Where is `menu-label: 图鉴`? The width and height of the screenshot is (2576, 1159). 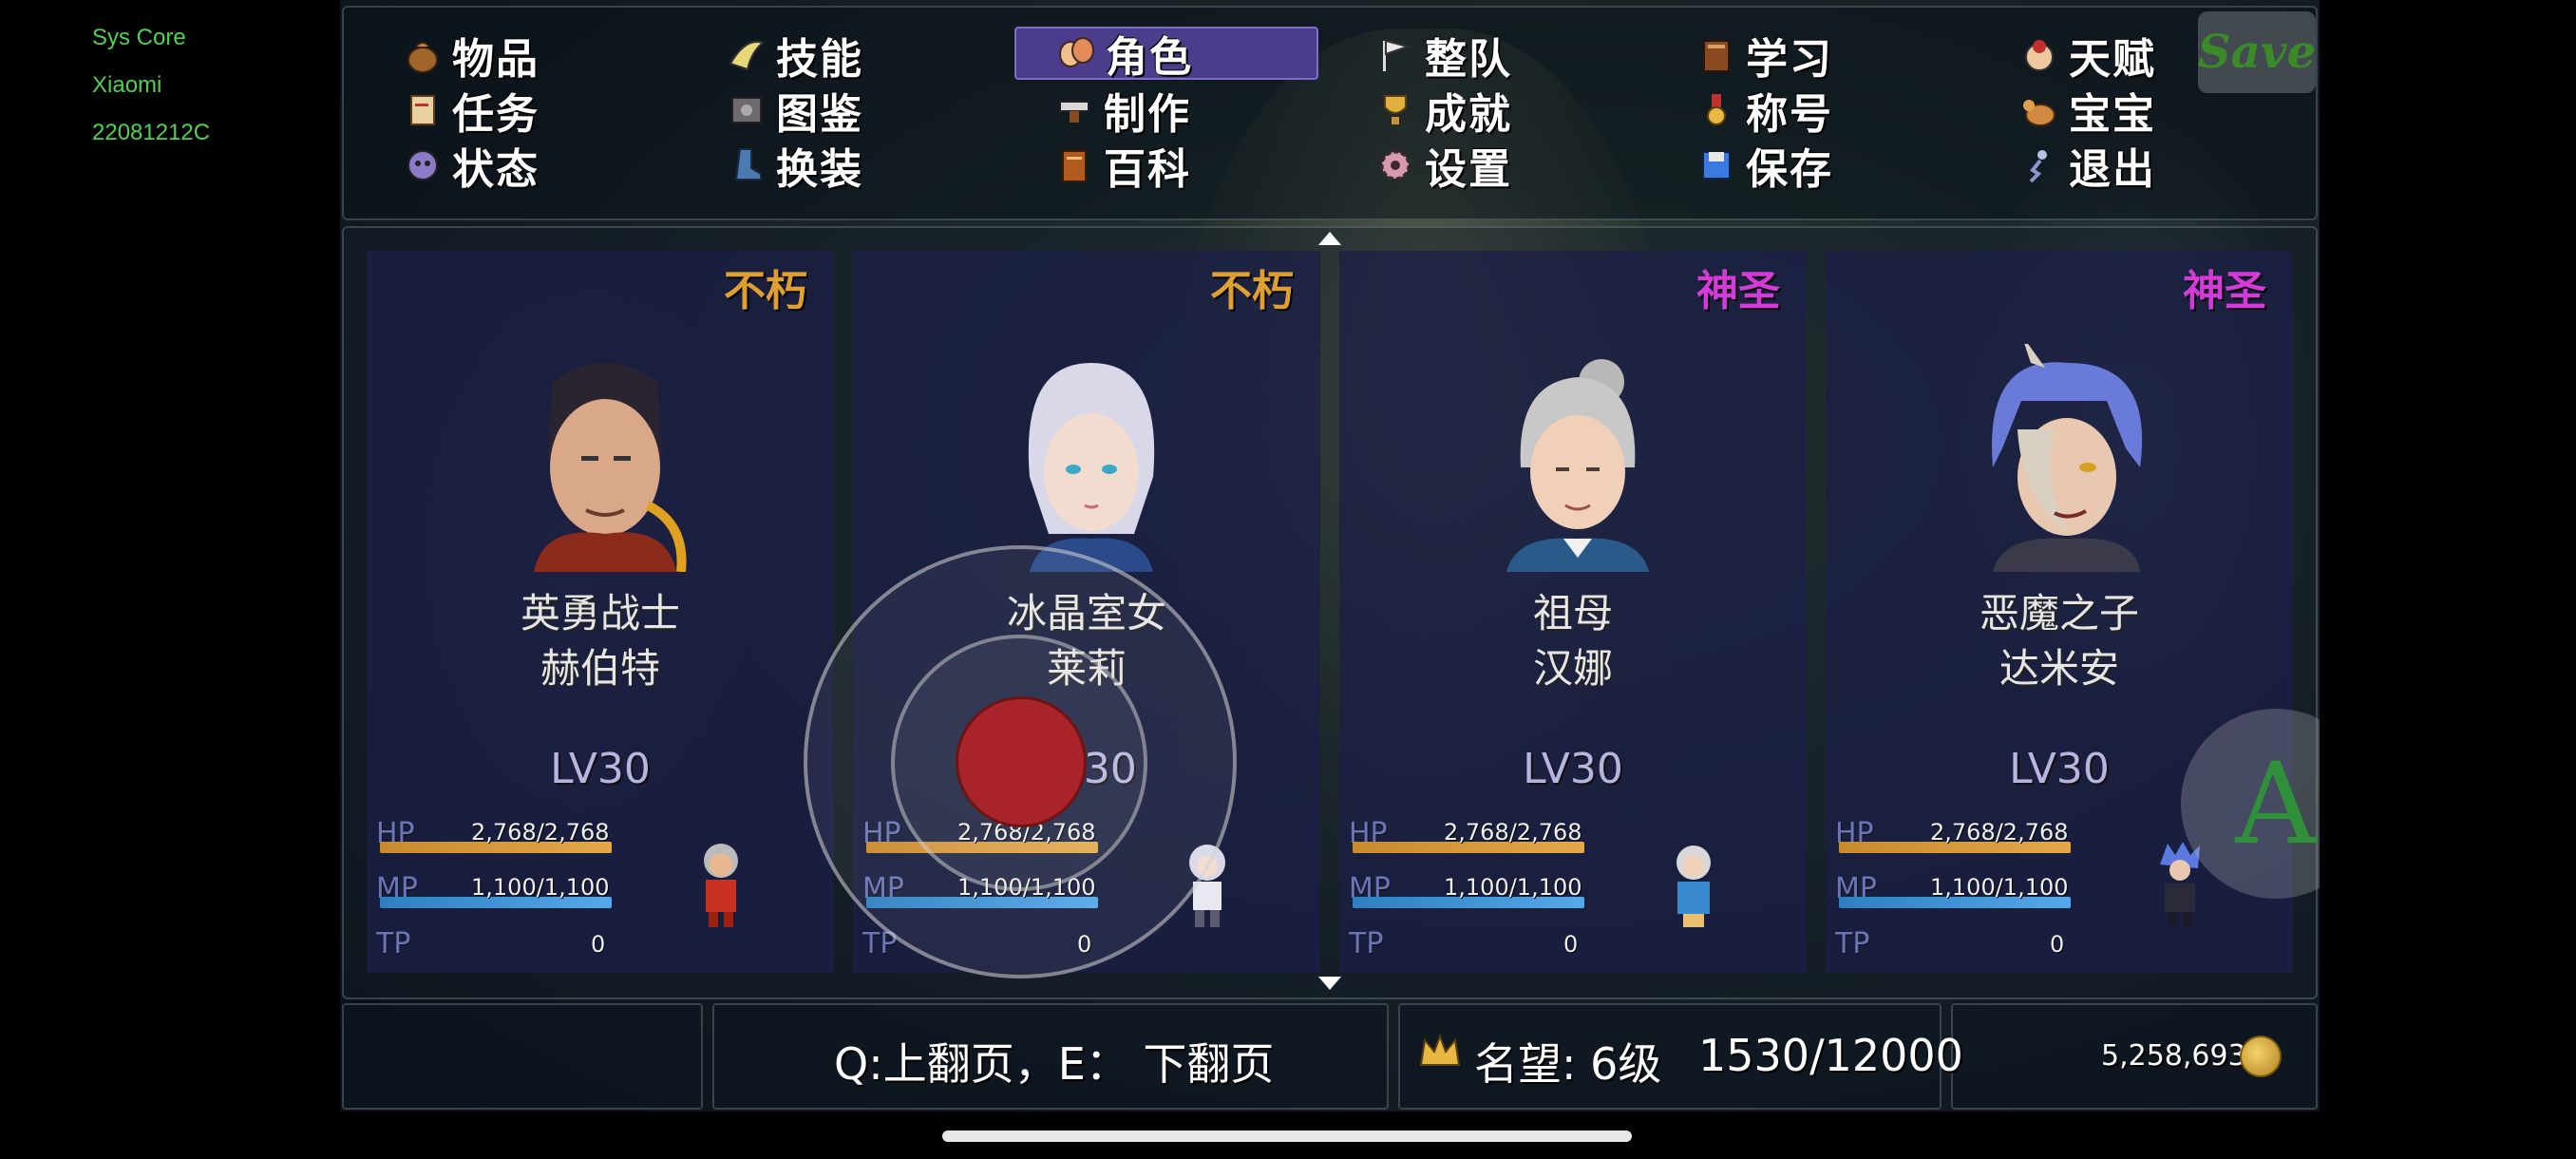
menu-label: 图鉴 is located at coordinates (819, 114).